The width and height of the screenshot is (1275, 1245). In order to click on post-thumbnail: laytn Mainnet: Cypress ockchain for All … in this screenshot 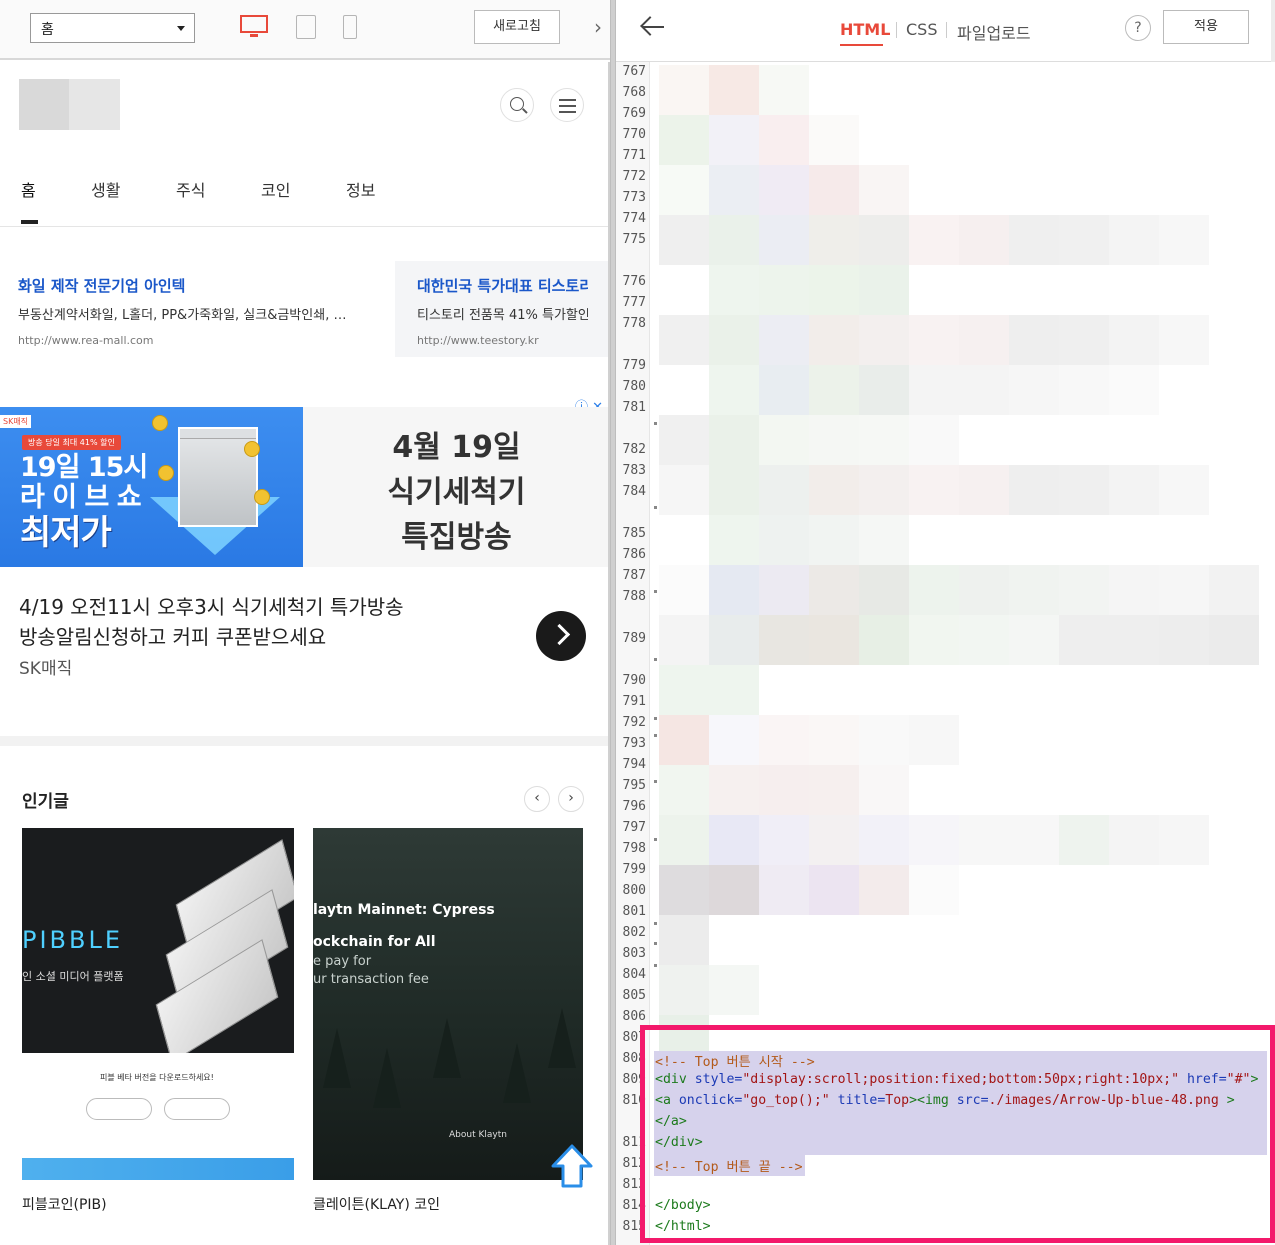, I will do `click(448, 1004)`.